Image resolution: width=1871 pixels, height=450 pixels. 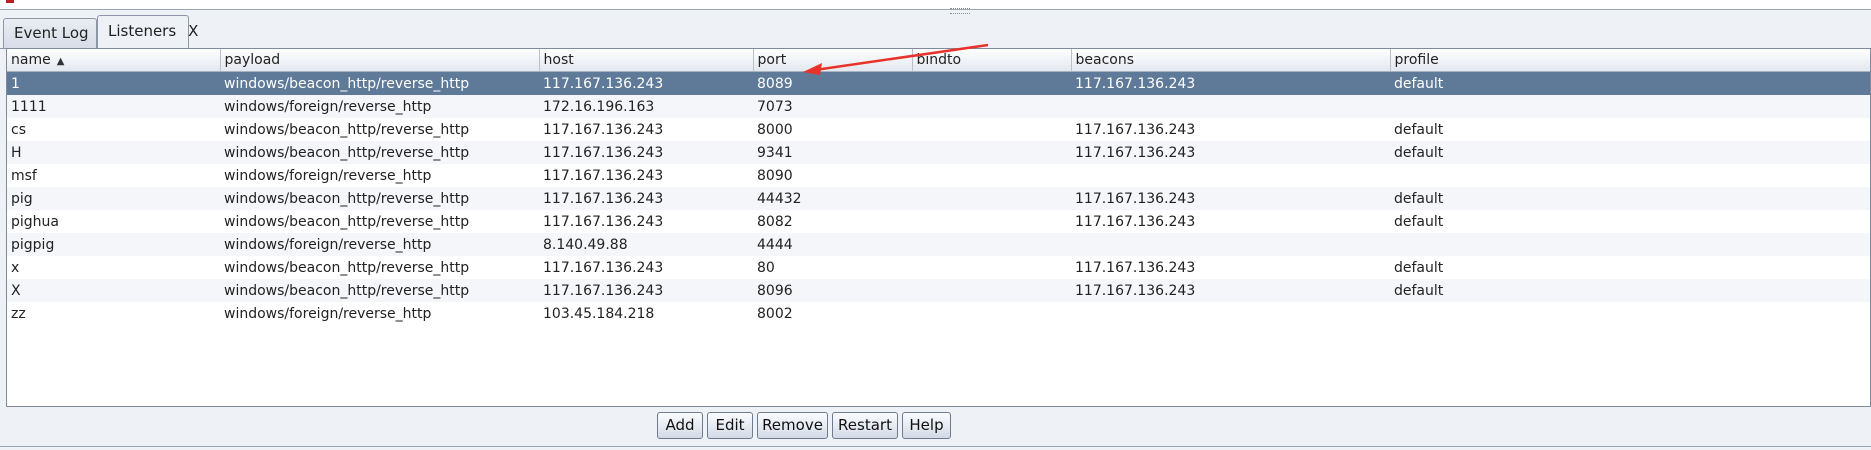 I want to click on cell-port: 8096, so click(x=832, y=290).